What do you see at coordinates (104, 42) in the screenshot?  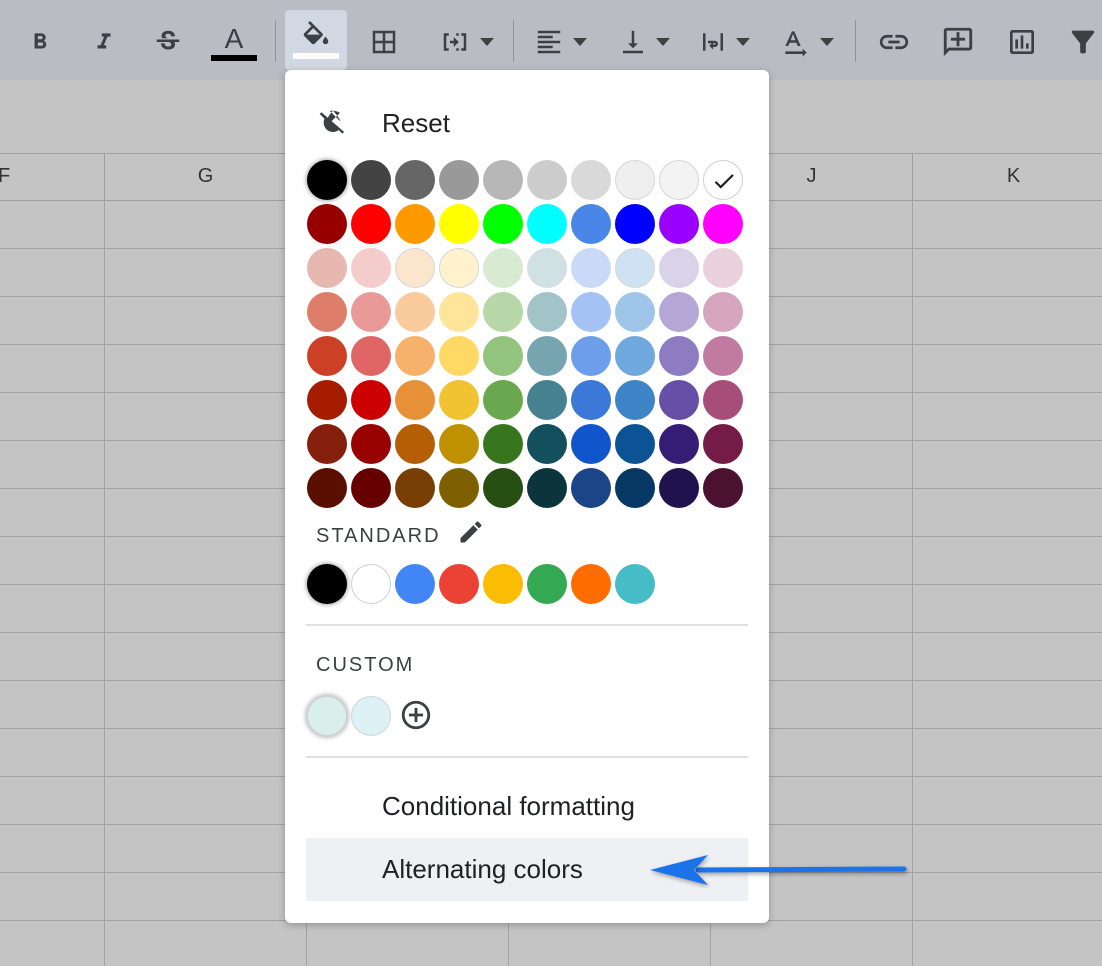 I see `italic-button` at bounding box center [104, 42].